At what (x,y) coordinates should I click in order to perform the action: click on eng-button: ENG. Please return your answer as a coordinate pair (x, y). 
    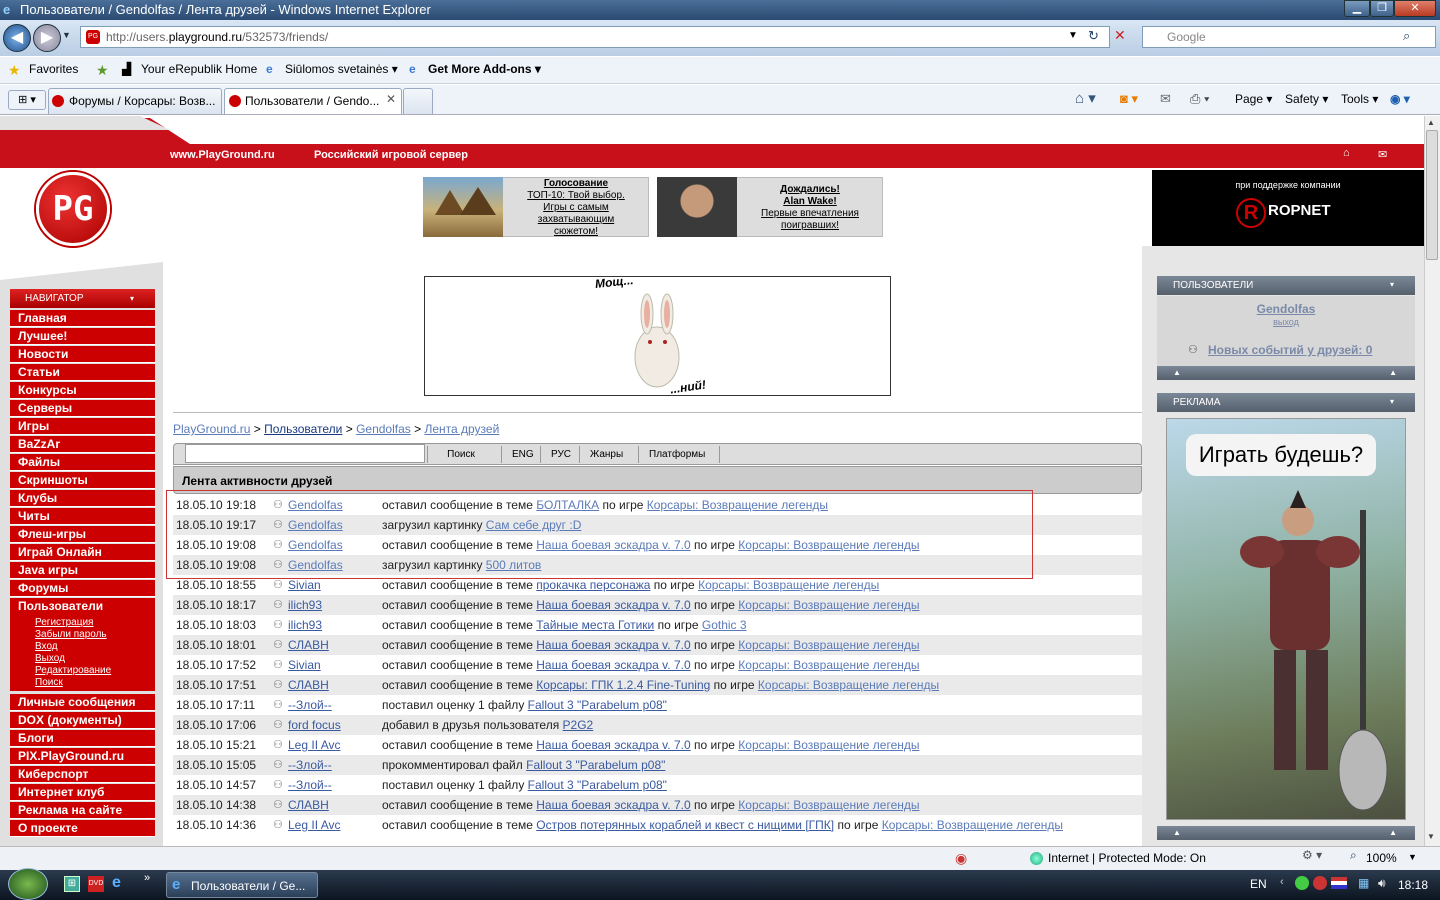
    Looking at the image, I should click on (522, 454).